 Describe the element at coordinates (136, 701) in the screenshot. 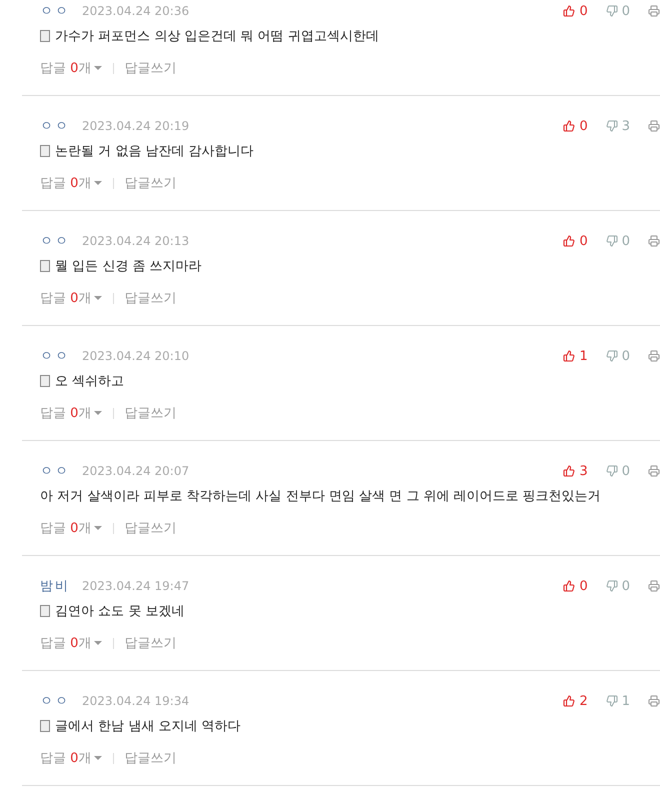

I see `comment-date: 2023.04.24 19:34` at that location.